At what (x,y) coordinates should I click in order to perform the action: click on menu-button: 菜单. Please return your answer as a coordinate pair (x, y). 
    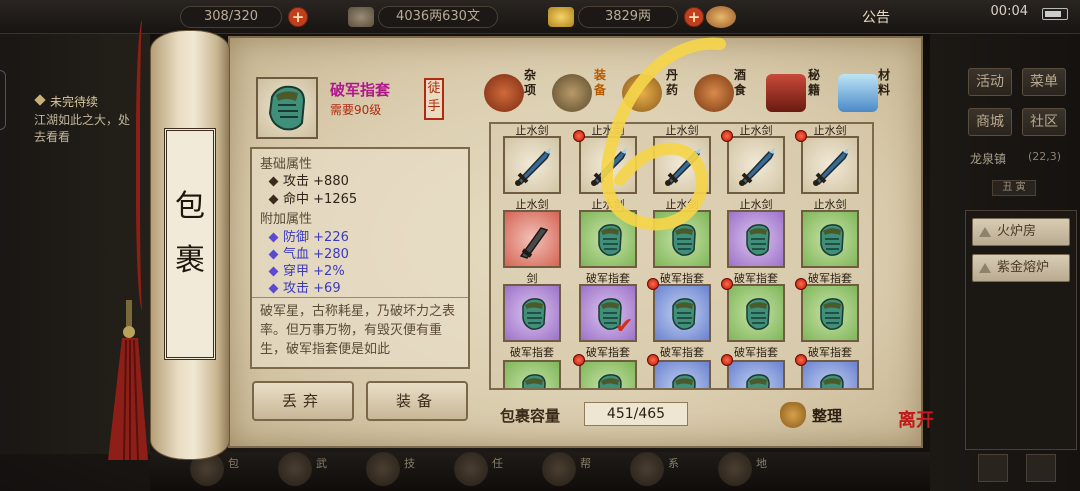
    Looking at the image, I should click on (1044, 82).